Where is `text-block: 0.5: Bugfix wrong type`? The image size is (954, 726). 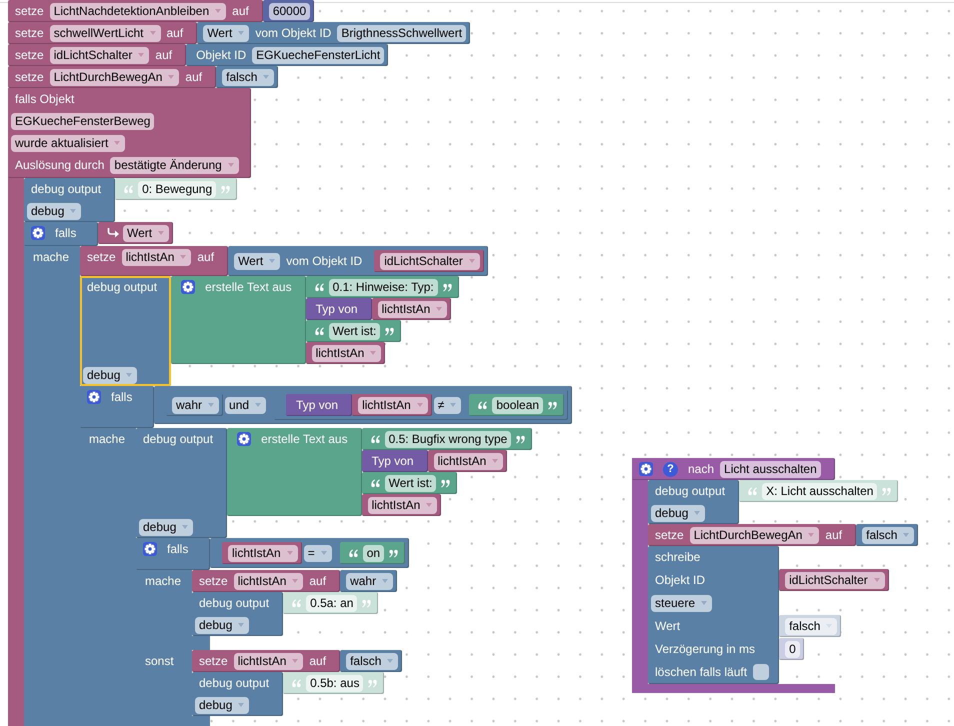 text-block: 0.5: Bugfix wrong type is located at coordinates (447, 439).